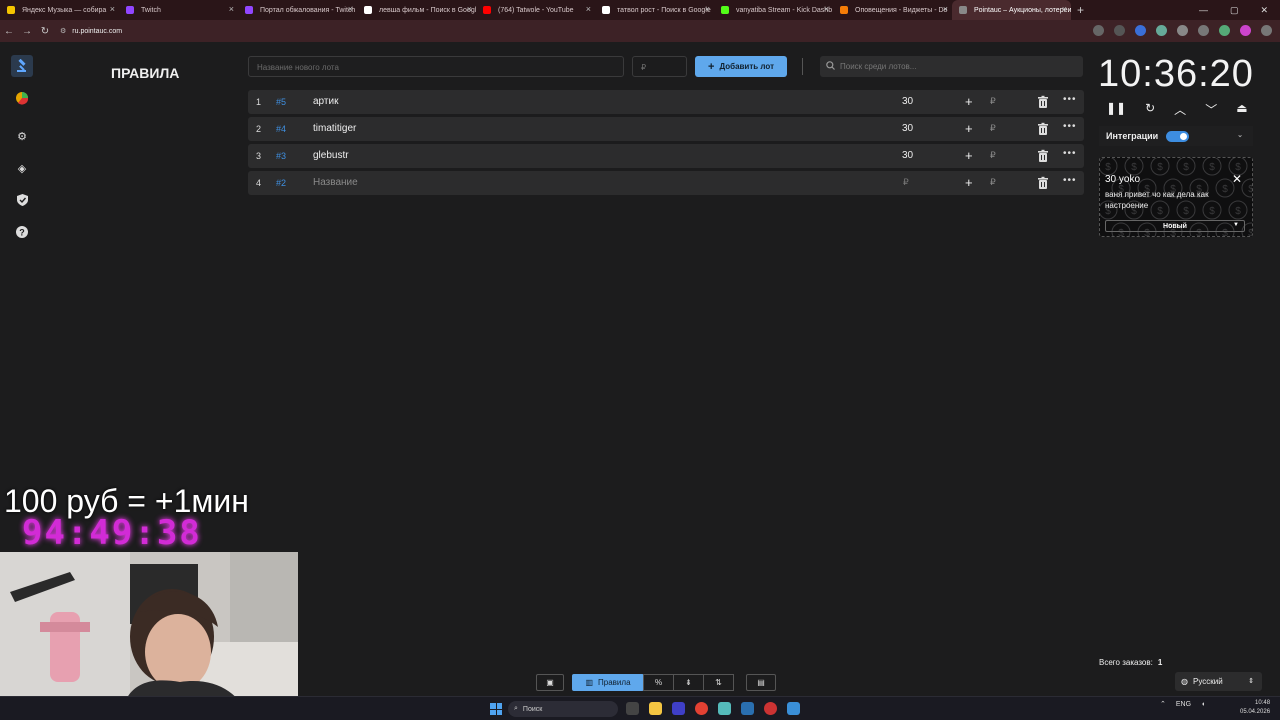  Describe the element at coordinates (1234, 10) in the screenshot. I see `maximize-icon: ▢` at that location.